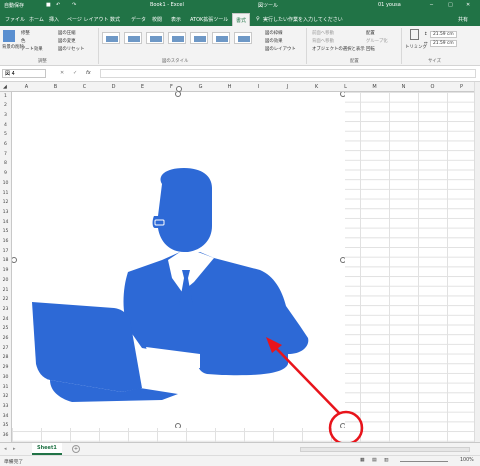 The height and width of the screenshot is (466, 480). Describe the element at coordinates (385, 449) in the screenshot. I see `horizontal-scrollbar` at that location.